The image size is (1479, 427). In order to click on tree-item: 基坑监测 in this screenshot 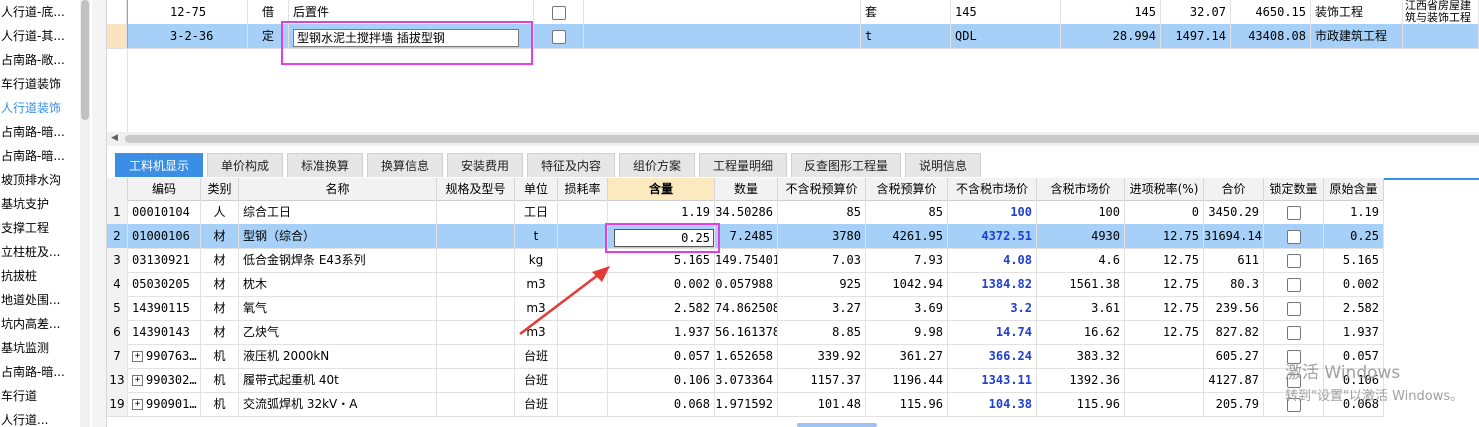, I will do `click(39, 348)`.